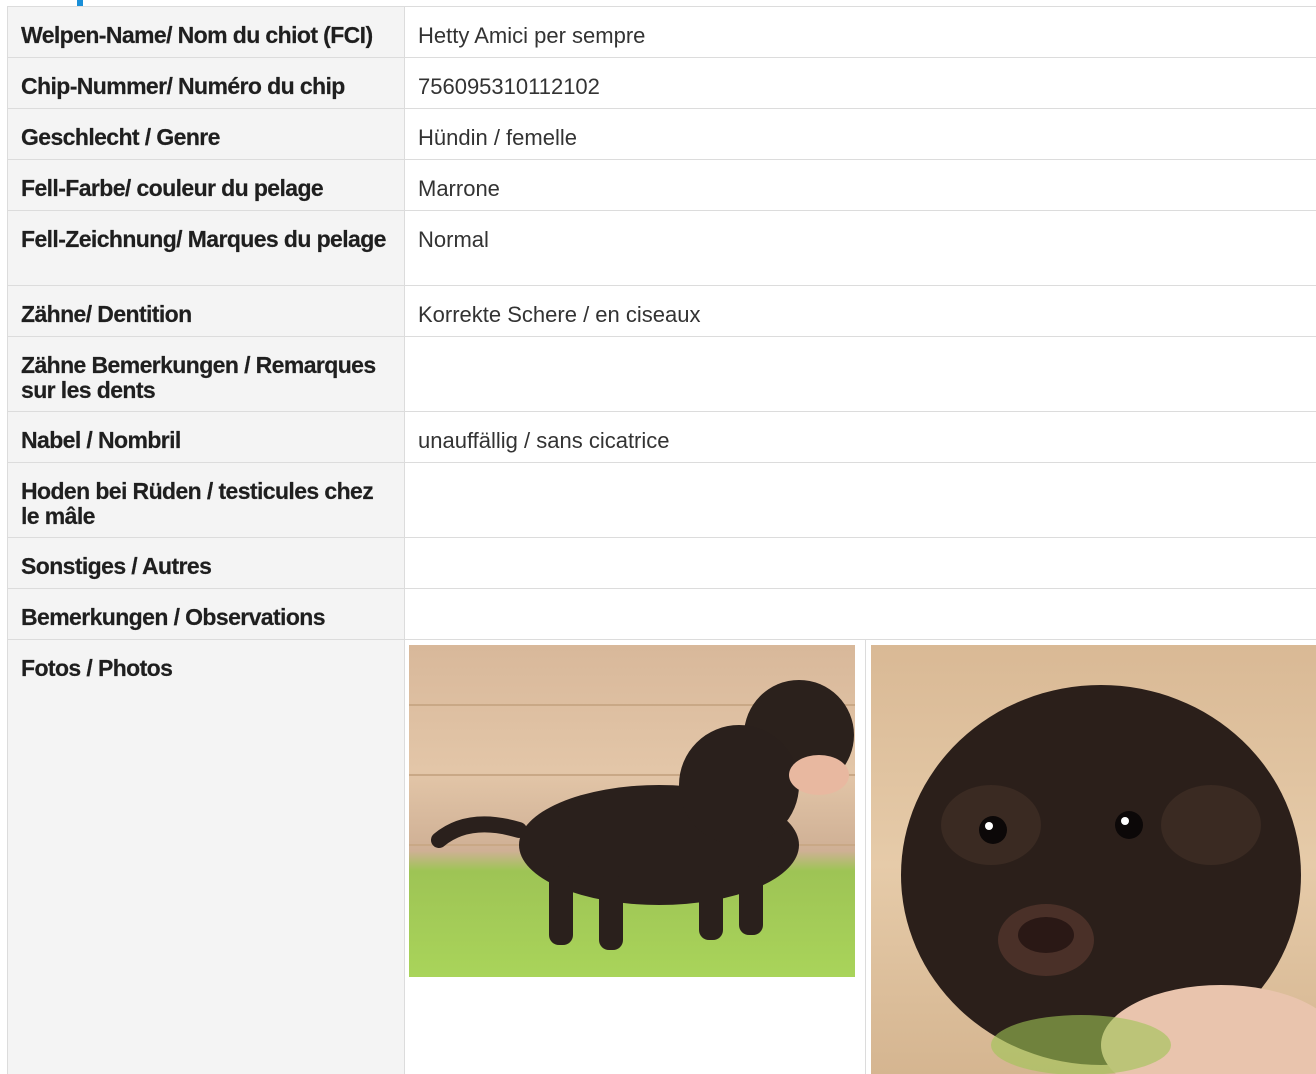 Image resolution: width=1316 pixels, height=1074 pixels. I want to click on row-value-chip-number: 756095310112102, so click(860, 83).